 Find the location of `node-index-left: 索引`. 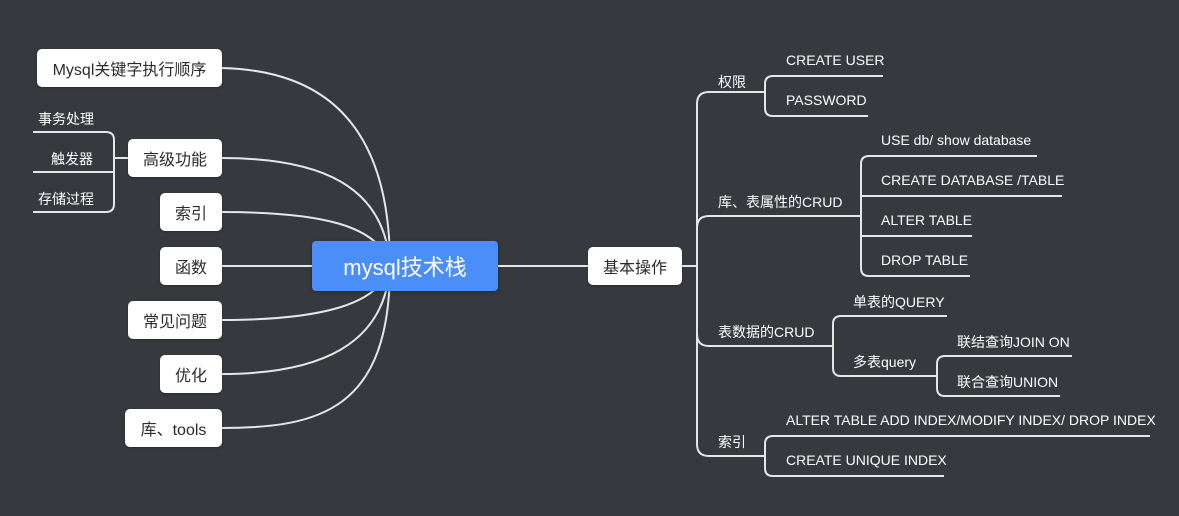

node-index-left: 索引 is located at coordinates (191, 212).